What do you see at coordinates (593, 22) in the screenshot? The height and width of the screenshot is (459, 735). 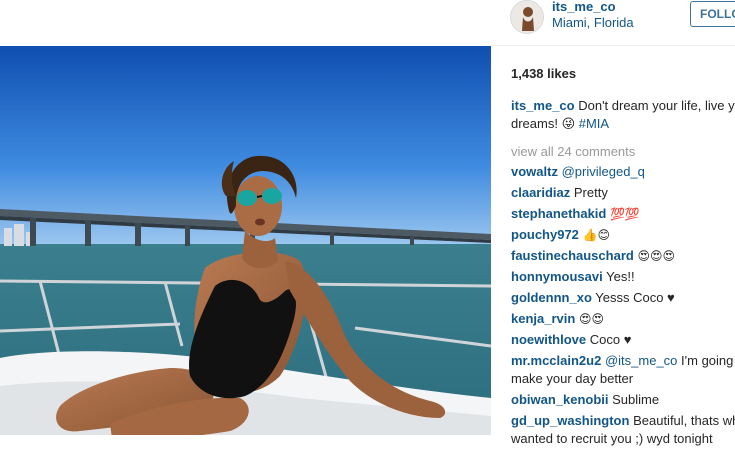 I see `post-location-link: Miami, Florida` at bounding box center [593, 22].